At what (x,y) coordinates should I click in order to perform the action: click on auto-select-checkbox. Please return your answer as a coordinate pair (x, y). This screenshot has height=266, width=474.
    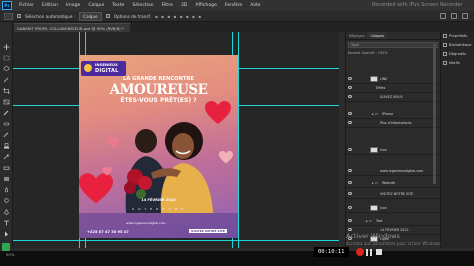
    Looking at the image, I should click on (19, 16).